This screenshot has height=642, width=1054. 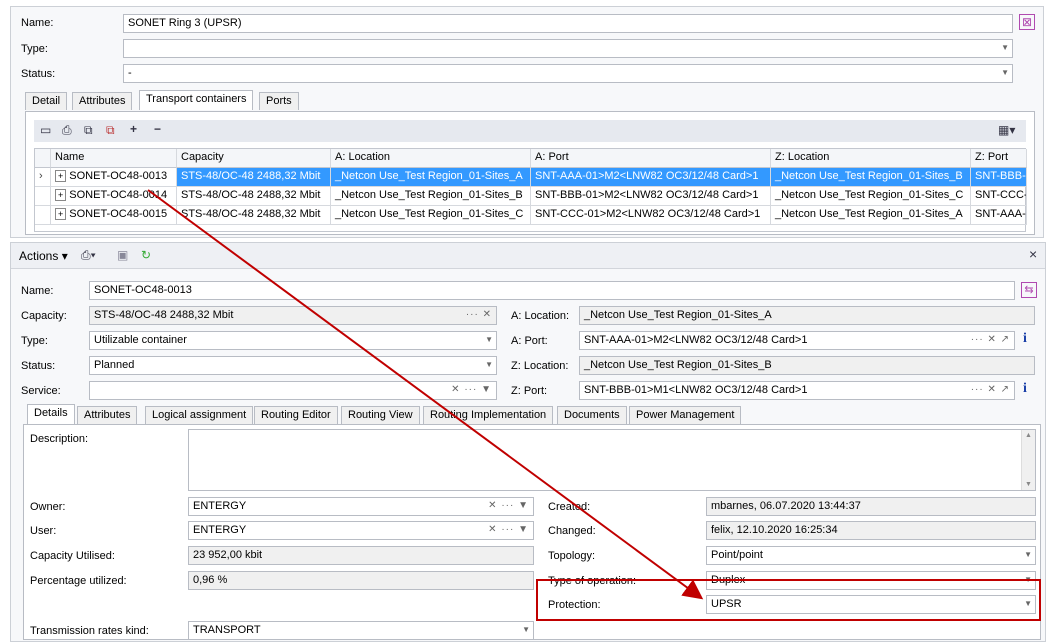 I want to click on open-icon: ▭, so click(x=45, y=130).